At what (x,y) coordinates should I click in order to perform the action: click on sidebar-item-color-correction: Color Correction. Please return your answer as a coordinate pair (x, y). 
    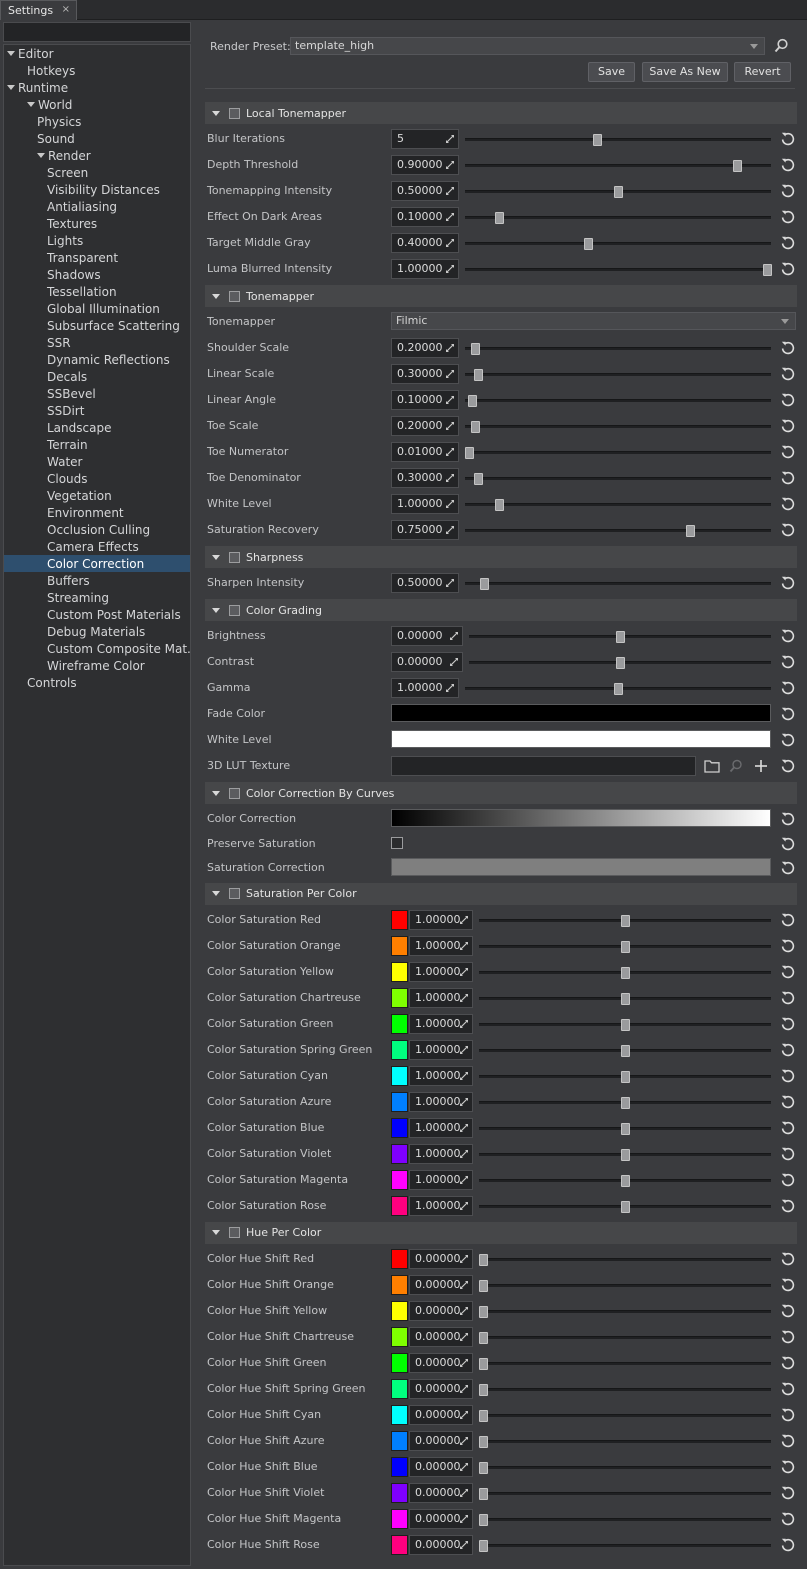
    Looking at the image, I should click on (97, 563).